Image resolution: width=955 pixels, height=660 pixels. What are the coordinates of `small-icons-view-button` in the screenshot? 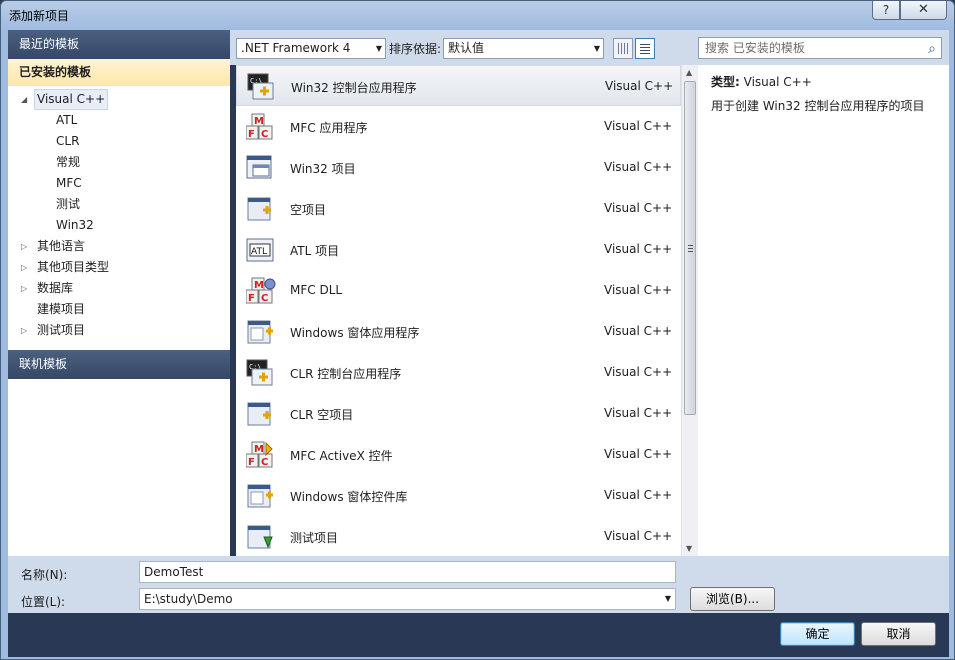 It's located at (623, 48).